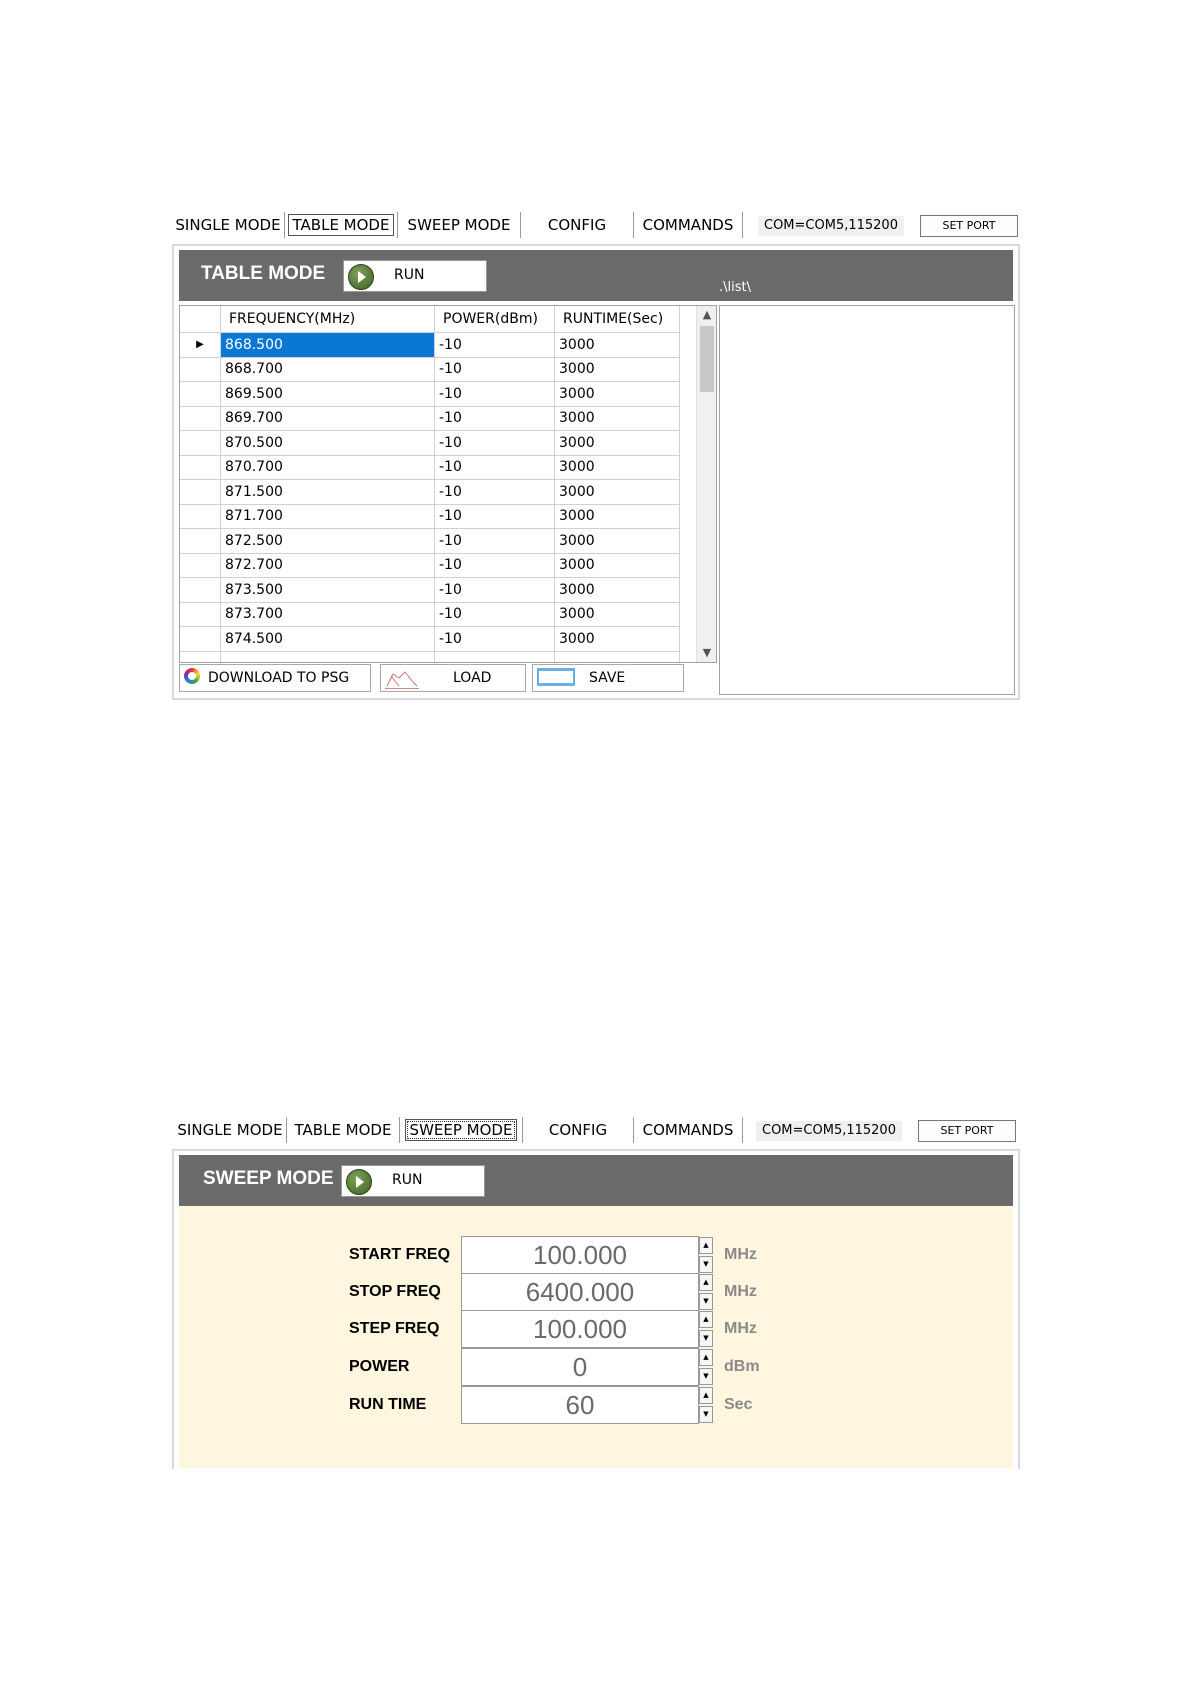 The image size is (1193, 1685). I want to click on column-header-frequency: FREQUENCY(MHz), so click(327, 319).